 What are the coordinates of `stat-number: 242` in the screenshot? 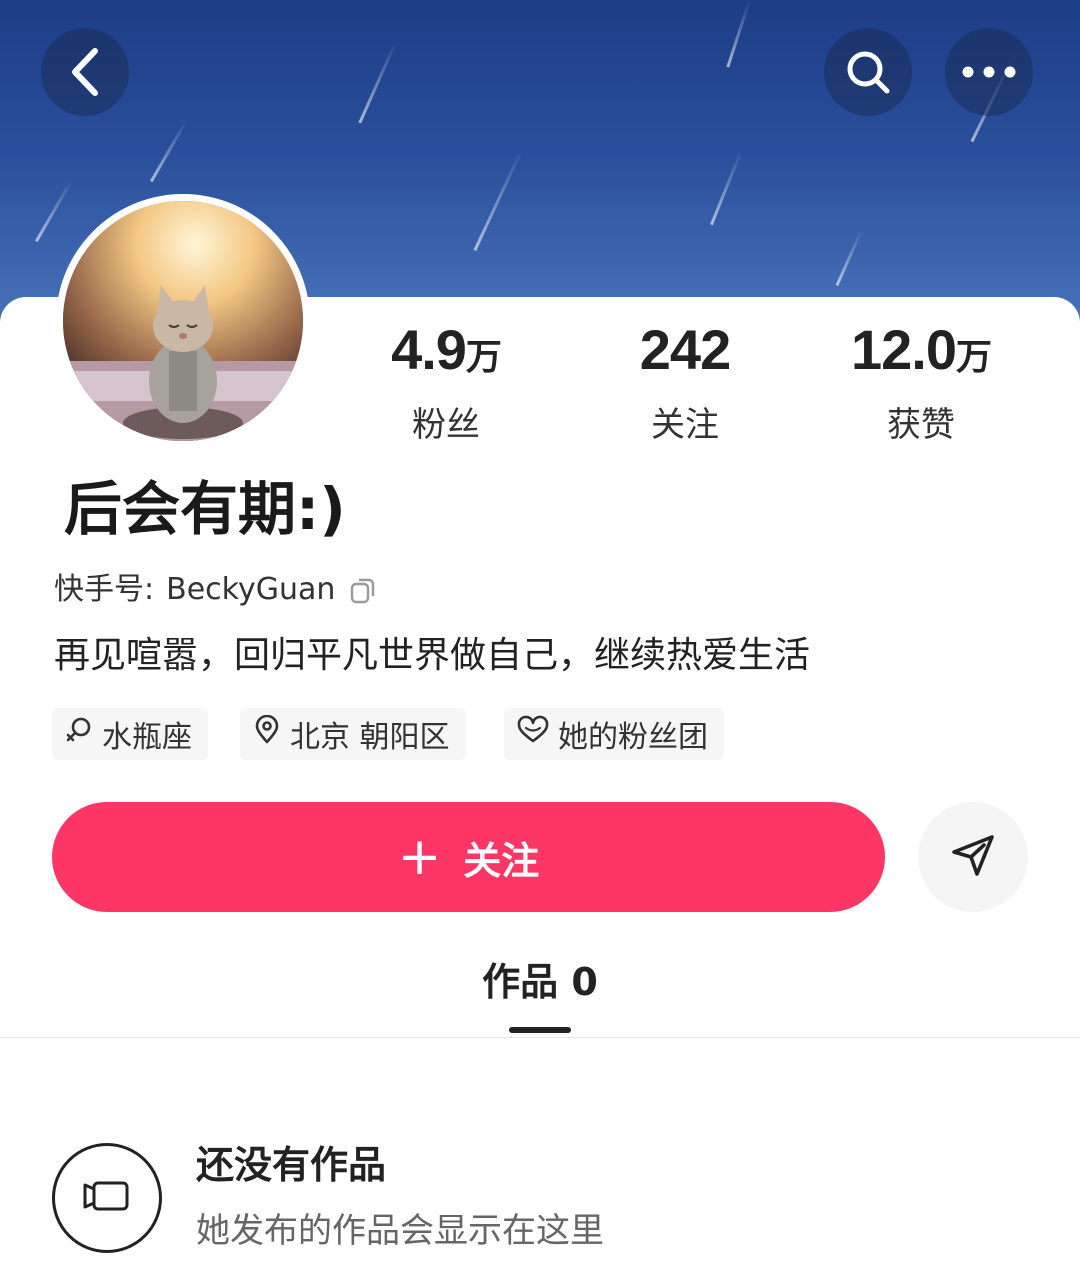 It's located at (685, 349).